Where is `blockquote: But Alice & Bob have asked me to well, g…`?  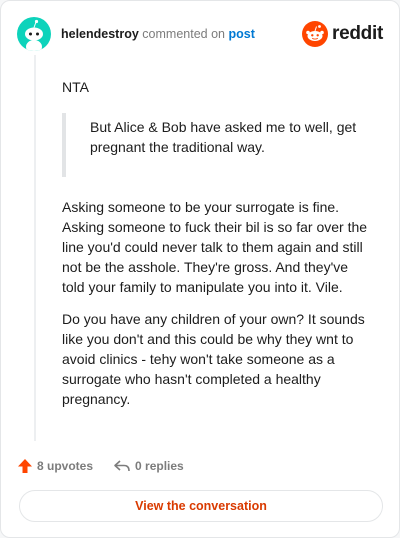
blockquote: But Alice & Bob have asked me to well, g… is located at coordinates (217, 145).